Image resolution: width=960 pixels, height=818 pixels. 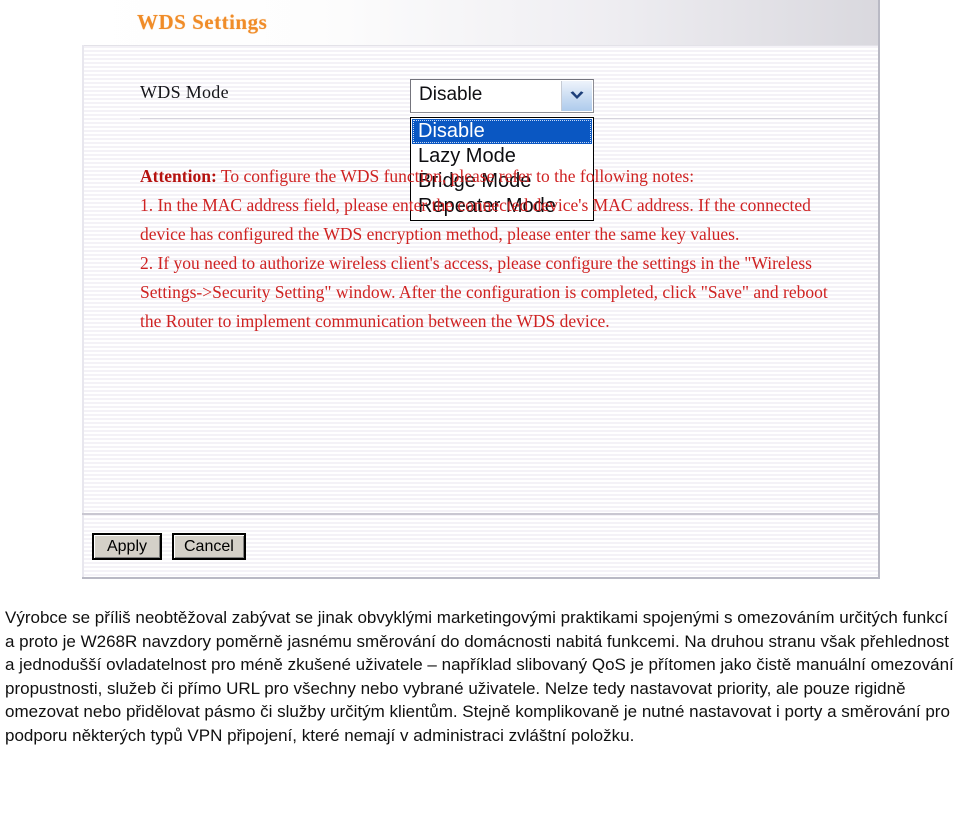 What do you see at coordinates (127, 546) in the screenshot?
I see `apply-button: Apply` at bounding box center [127, 546].